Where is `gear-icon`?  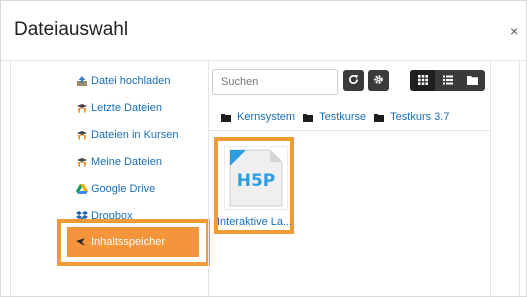
gear-icon is located at coordinates (378, 81).